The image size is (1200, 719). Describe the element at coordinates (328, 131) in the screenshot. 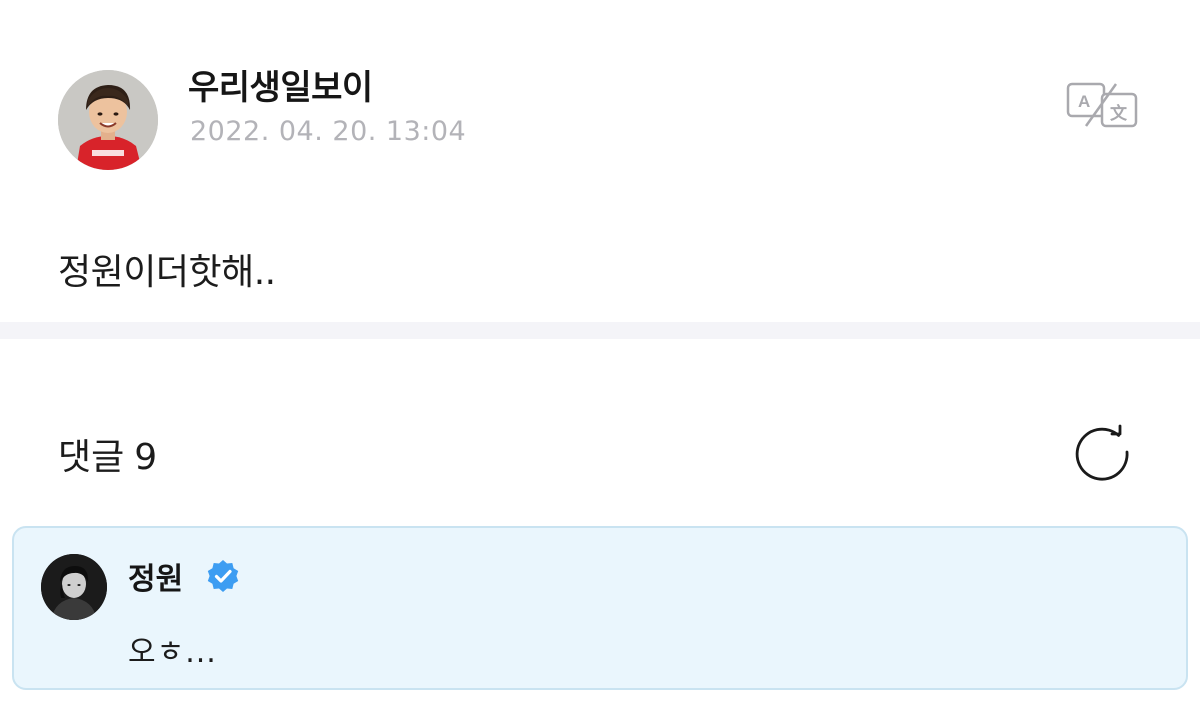

I see `post-timestamp: 2022. 04. 20. 13:04` at that location.